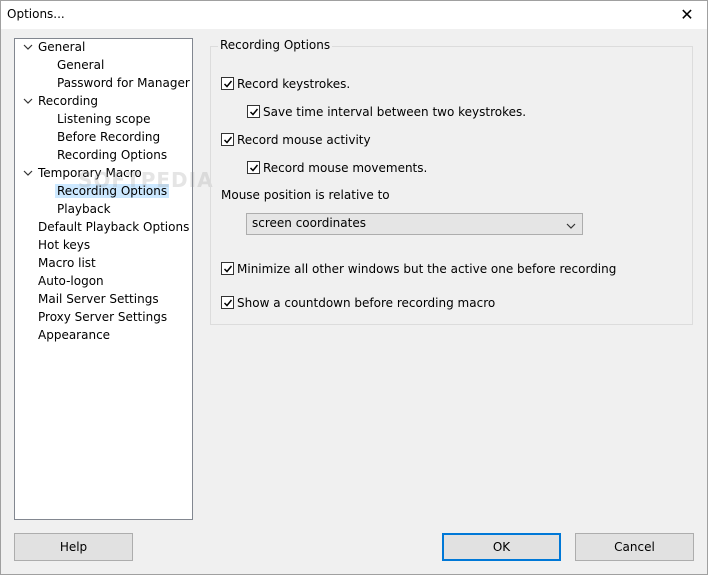 This screenshot has width=708, height=575. I want to click on tree-item-label: Hot keys, so click(64, 245).